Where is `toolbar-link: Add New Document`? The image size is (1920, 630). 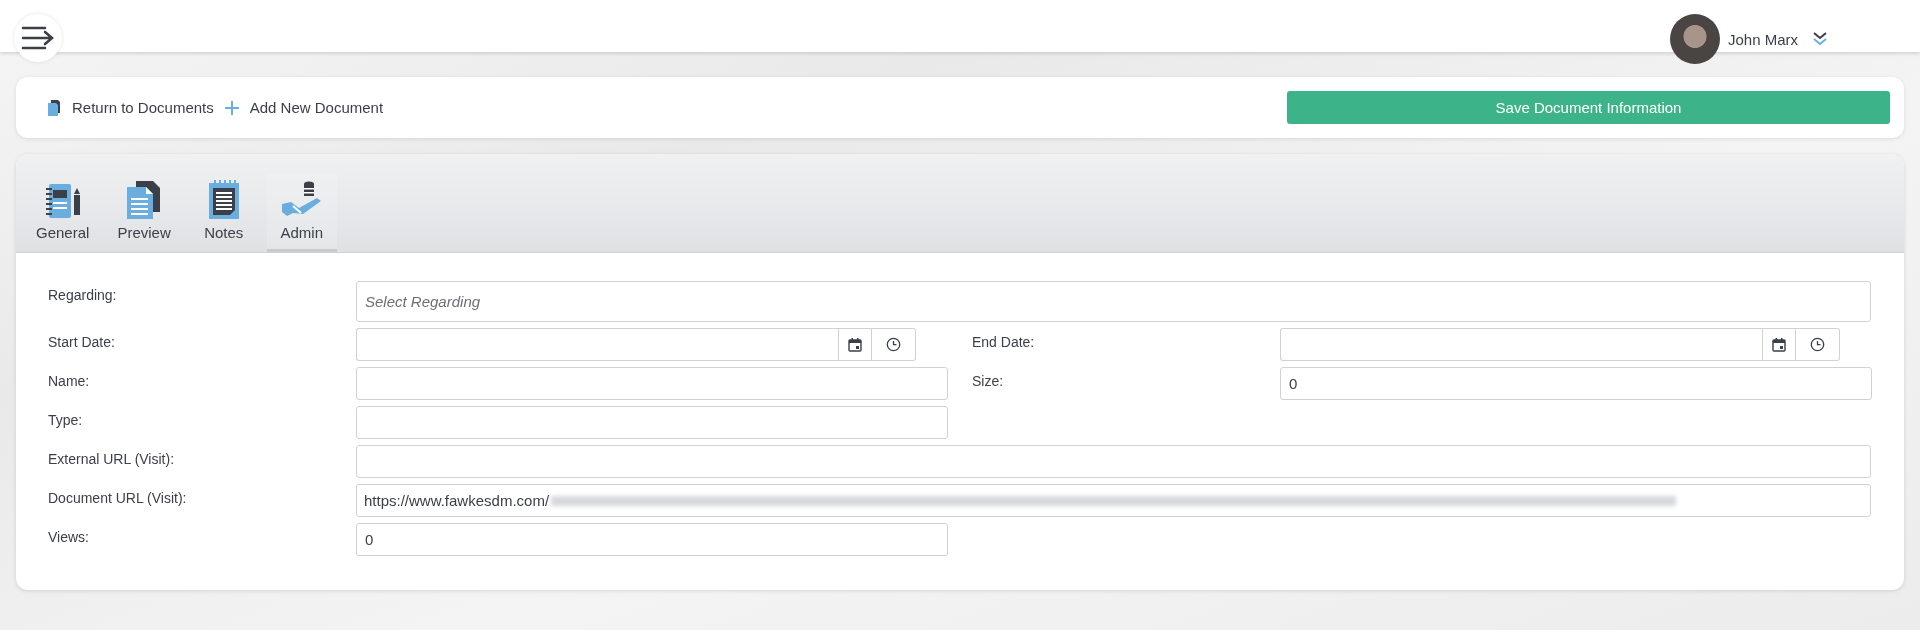
toolbar-link: Add New Document is located at coordinates (303, 107).